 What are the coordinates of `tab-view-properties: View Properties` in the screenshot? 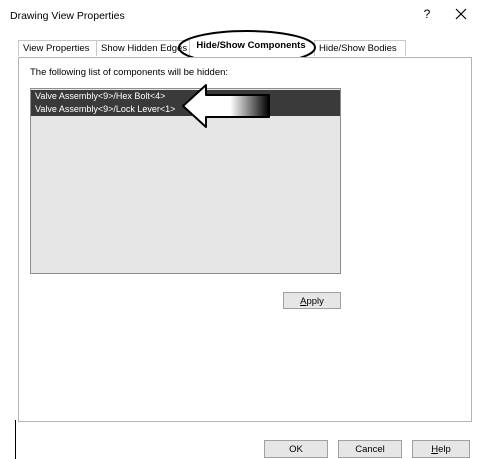 It's located at (61, 48).